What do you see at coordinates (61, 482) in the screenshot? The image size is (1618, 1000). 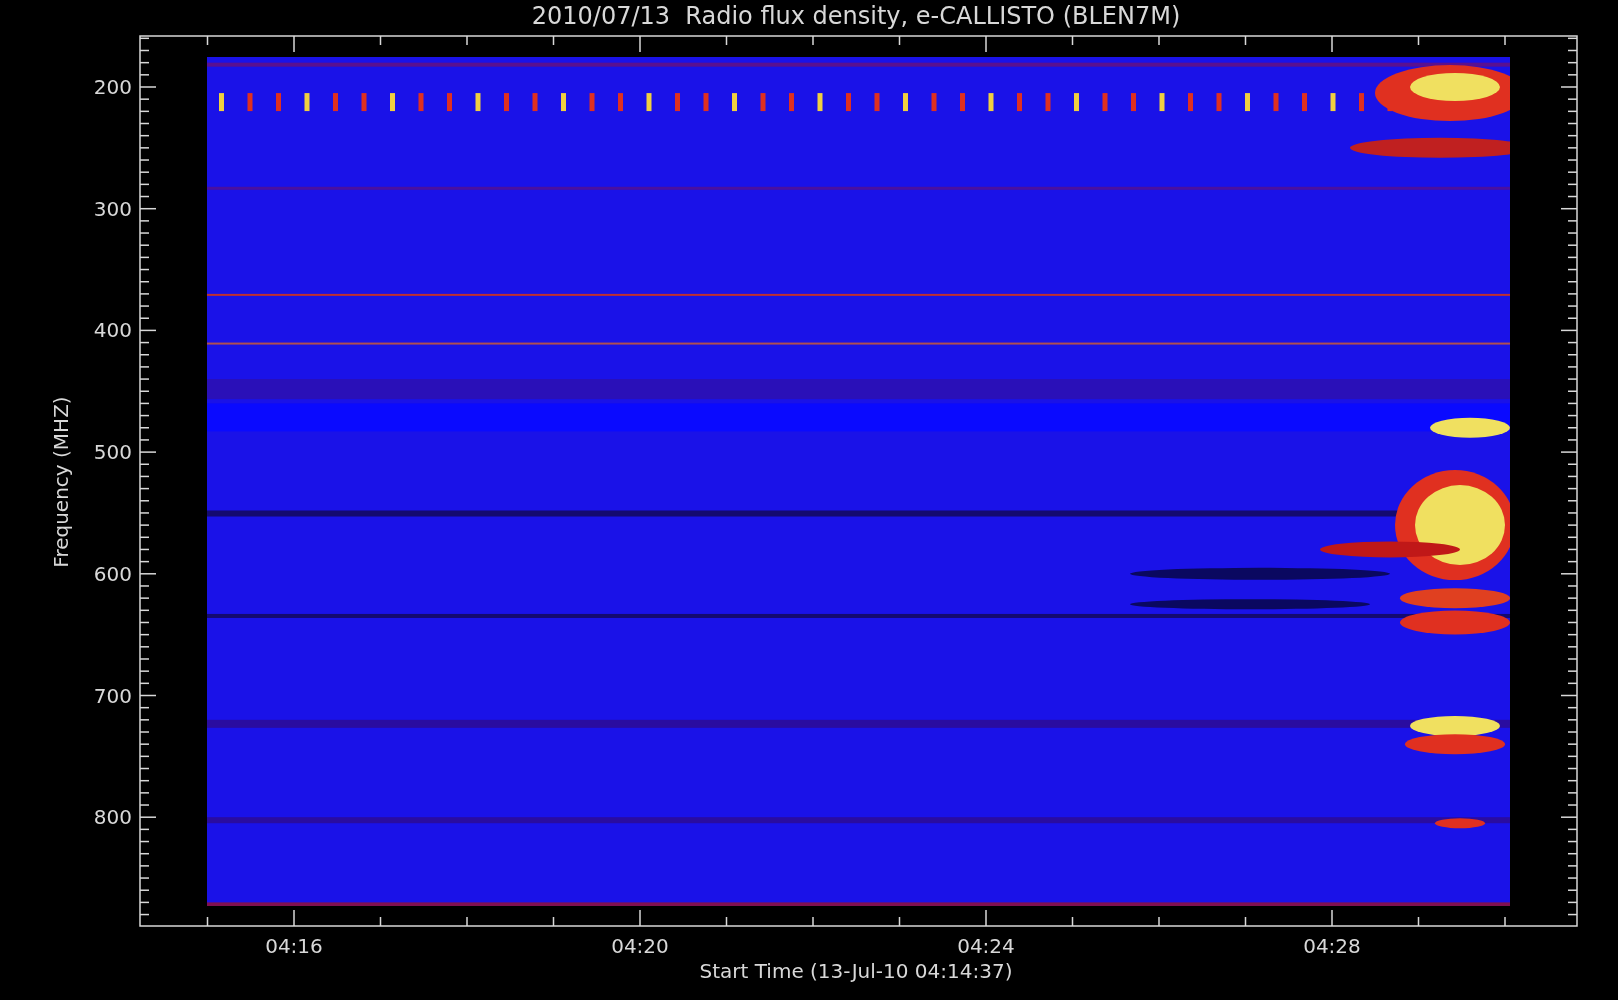 I see `y-axis-label: Frequency (MHZ)` at bounding box center [61, 482].